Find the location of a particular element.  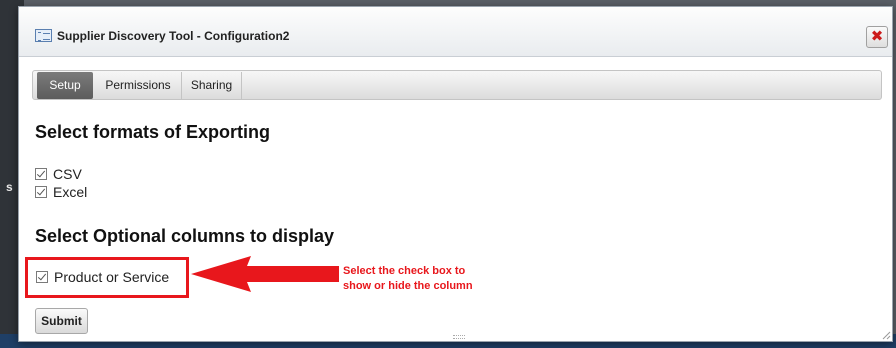

background-text-fragment: s is located at coordinates (9, 187).